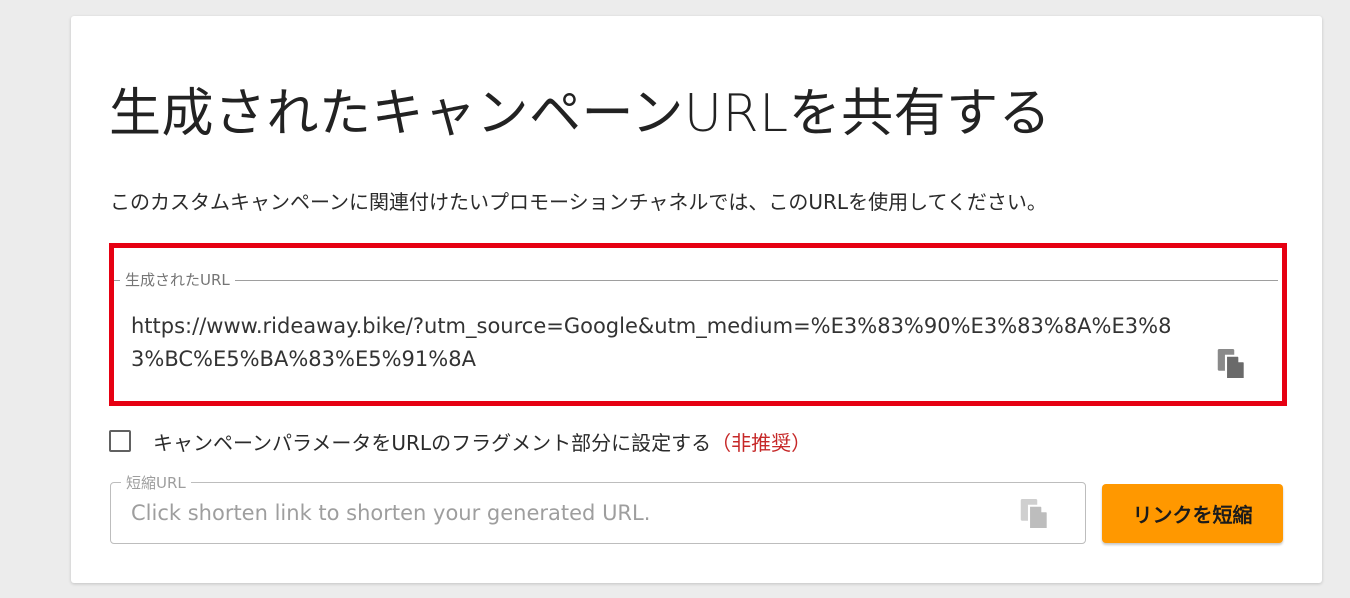  Describe the element at coordinates (156, 483) in the screenshot. I see `short-url-label: 短縮URL` at that location.